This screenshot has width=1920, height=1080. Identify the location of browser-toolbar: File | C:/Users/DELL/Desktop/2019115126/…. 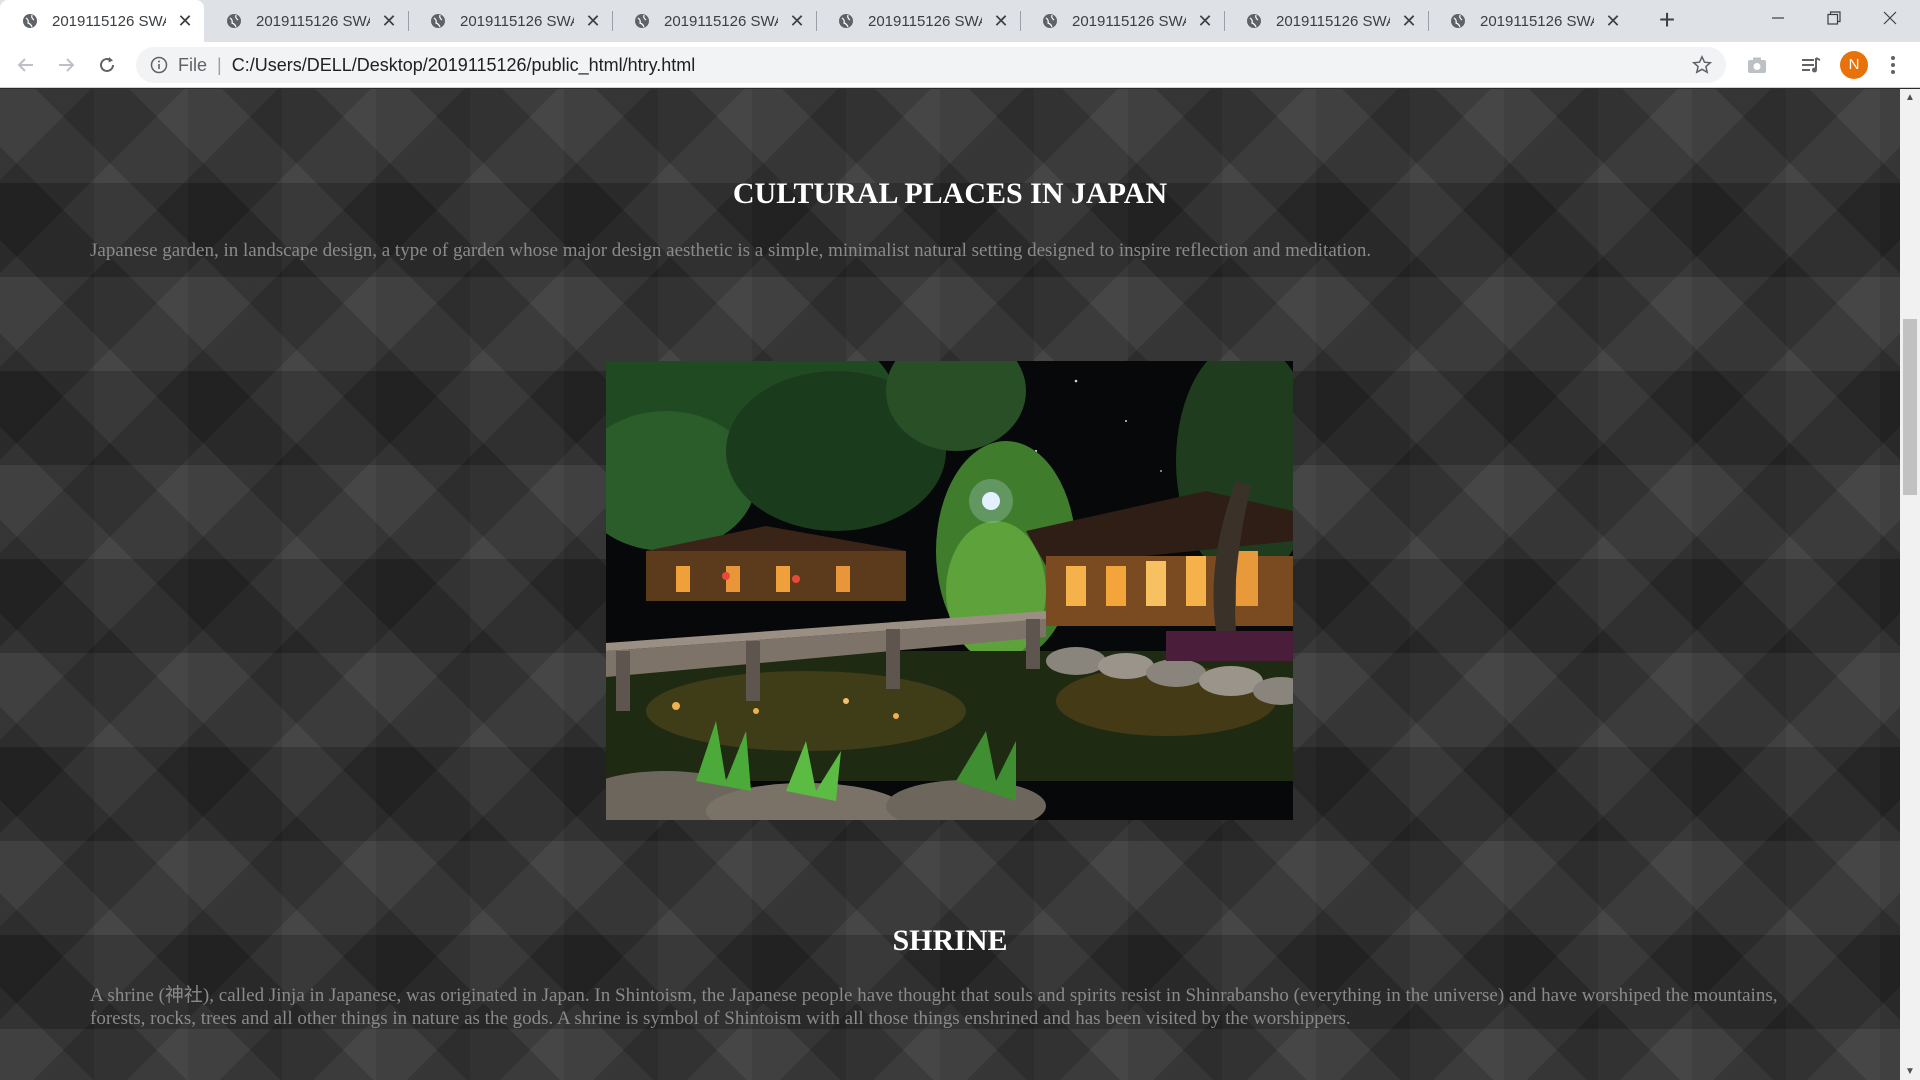
(960, 65).